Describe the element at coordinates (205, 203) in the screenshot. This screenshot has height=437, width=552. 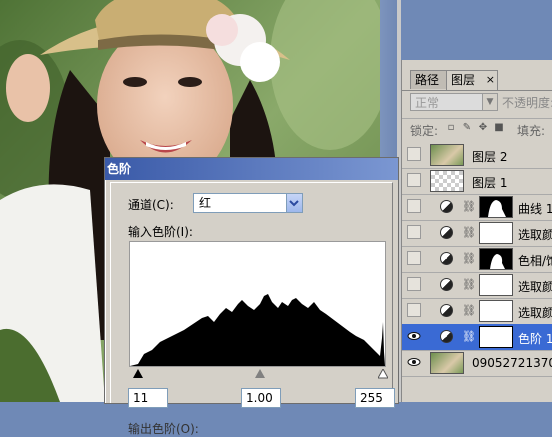
I see `channel-value: 红` at that location.